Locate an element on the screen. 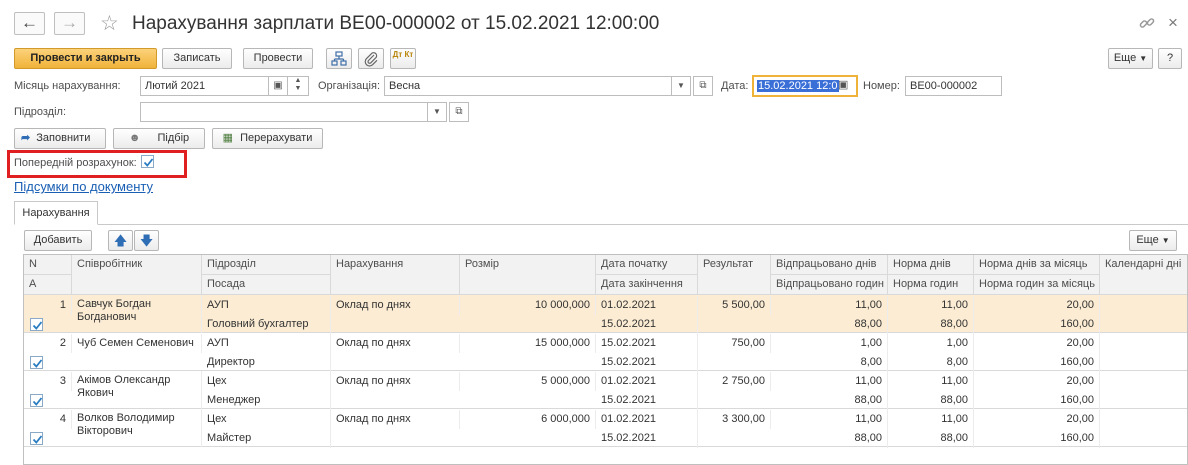 The image size is (1188, 465). col-header-norm-hours: Норма годин is located at coordinates (931, 285).